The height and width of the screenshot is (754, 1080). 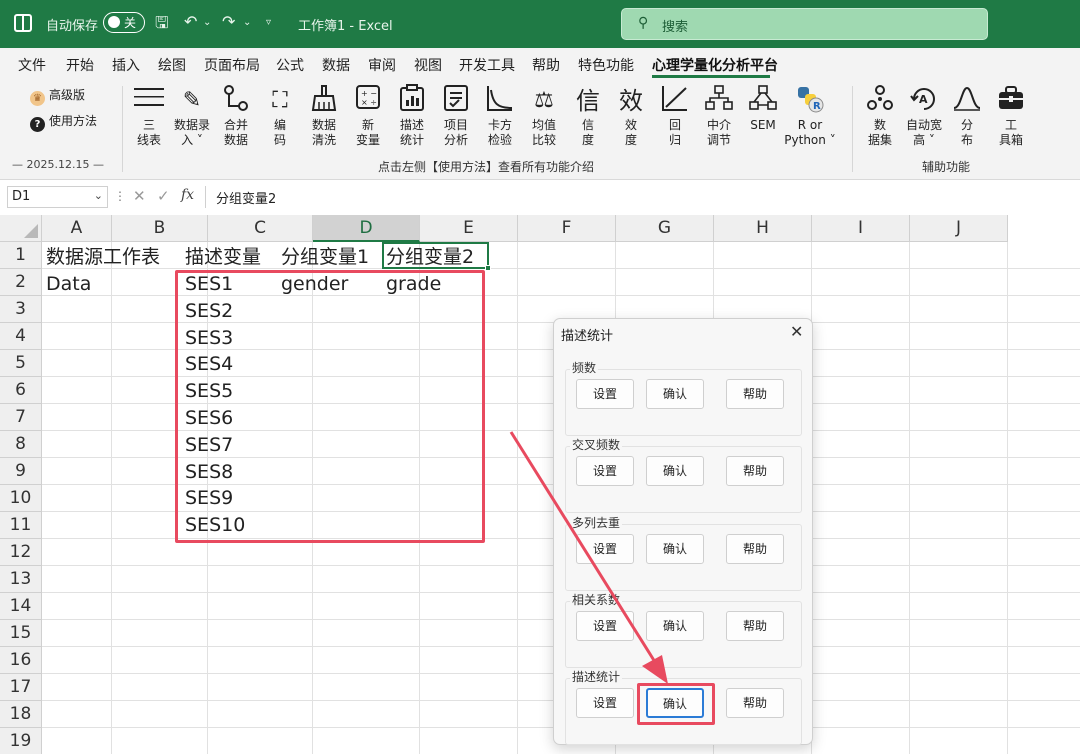 I want to click on section-4-settings-button: 设置, so click(x=605, y=626).